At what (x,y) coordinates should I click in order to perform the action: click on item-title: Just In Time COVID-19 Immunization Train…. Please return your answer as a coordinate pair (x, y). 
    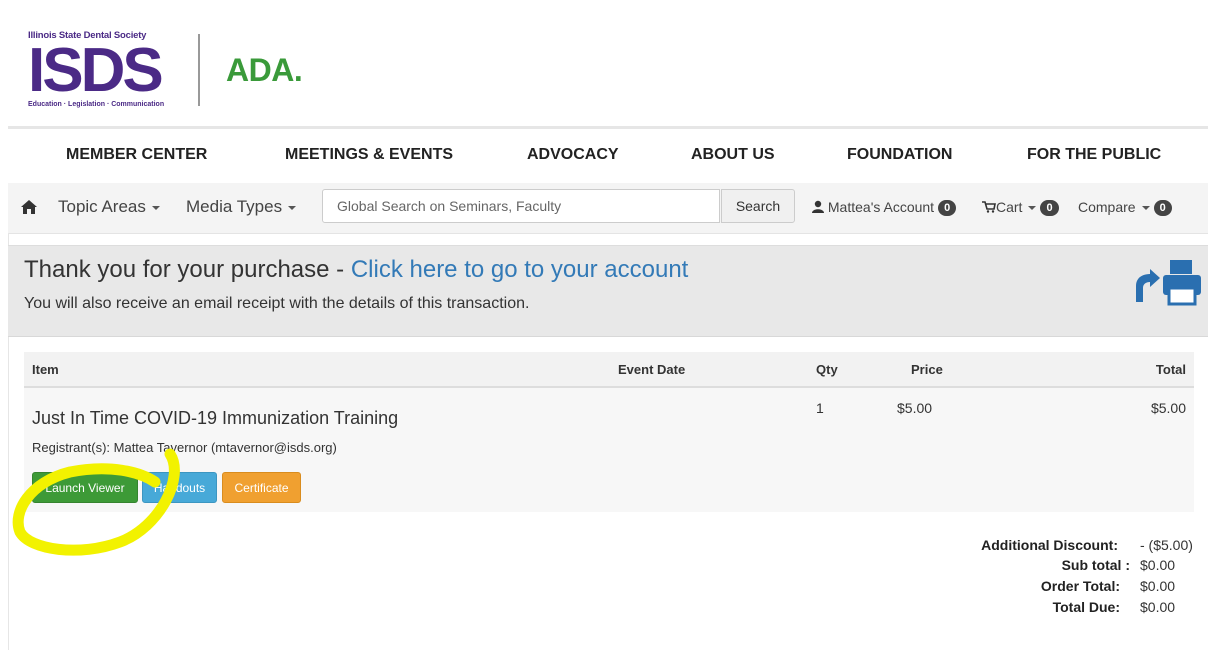
    Looking at the image, I should click on (215, 418).